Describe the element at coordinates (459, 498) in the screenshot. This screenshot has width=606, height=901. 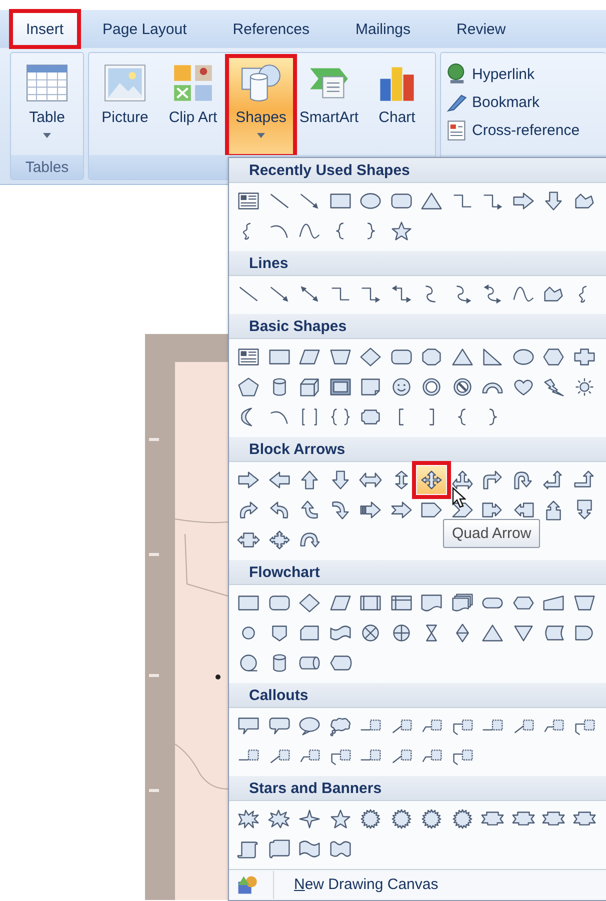
I see `mouse-pointer-icon` at that location.